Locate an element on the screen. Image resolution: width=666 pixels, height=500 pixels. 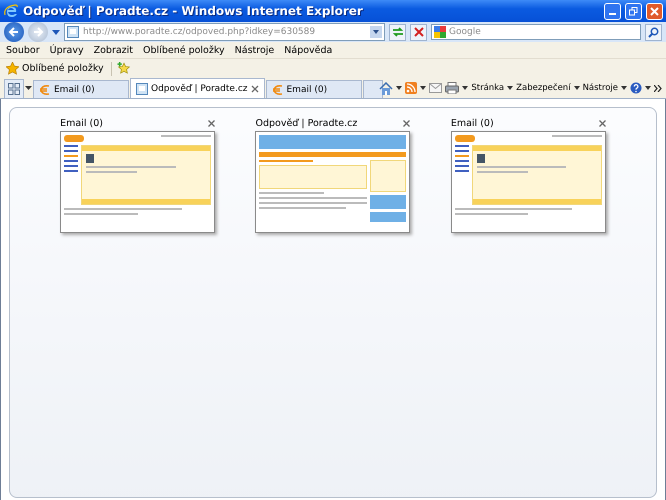
stop-button is located at coordinates (418, 32).